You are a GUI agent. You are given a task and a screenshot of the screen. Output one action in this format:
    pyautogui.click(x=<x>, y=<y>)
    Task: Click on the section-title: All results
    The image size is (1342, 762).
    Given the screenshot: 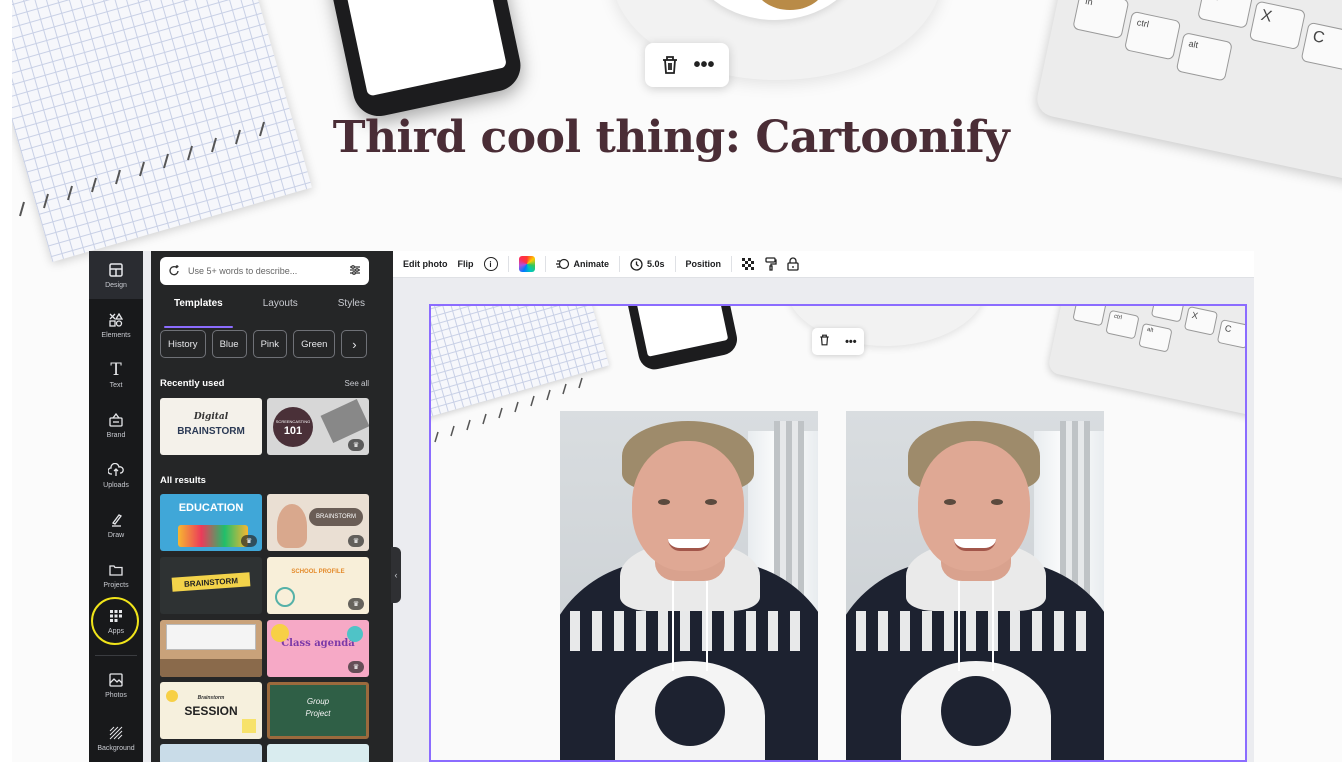 What is the action you would take?
    pyautogui.click(x=183, y=480)
    